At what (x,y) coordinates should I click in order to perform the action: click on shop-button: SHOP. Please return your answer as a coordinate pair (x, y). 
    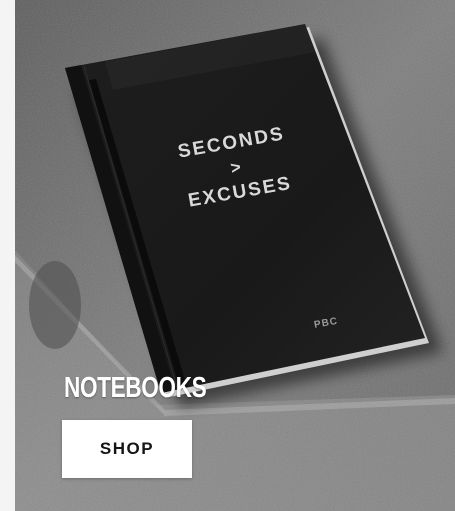
    Looking at the image, I should click on (127, 449).